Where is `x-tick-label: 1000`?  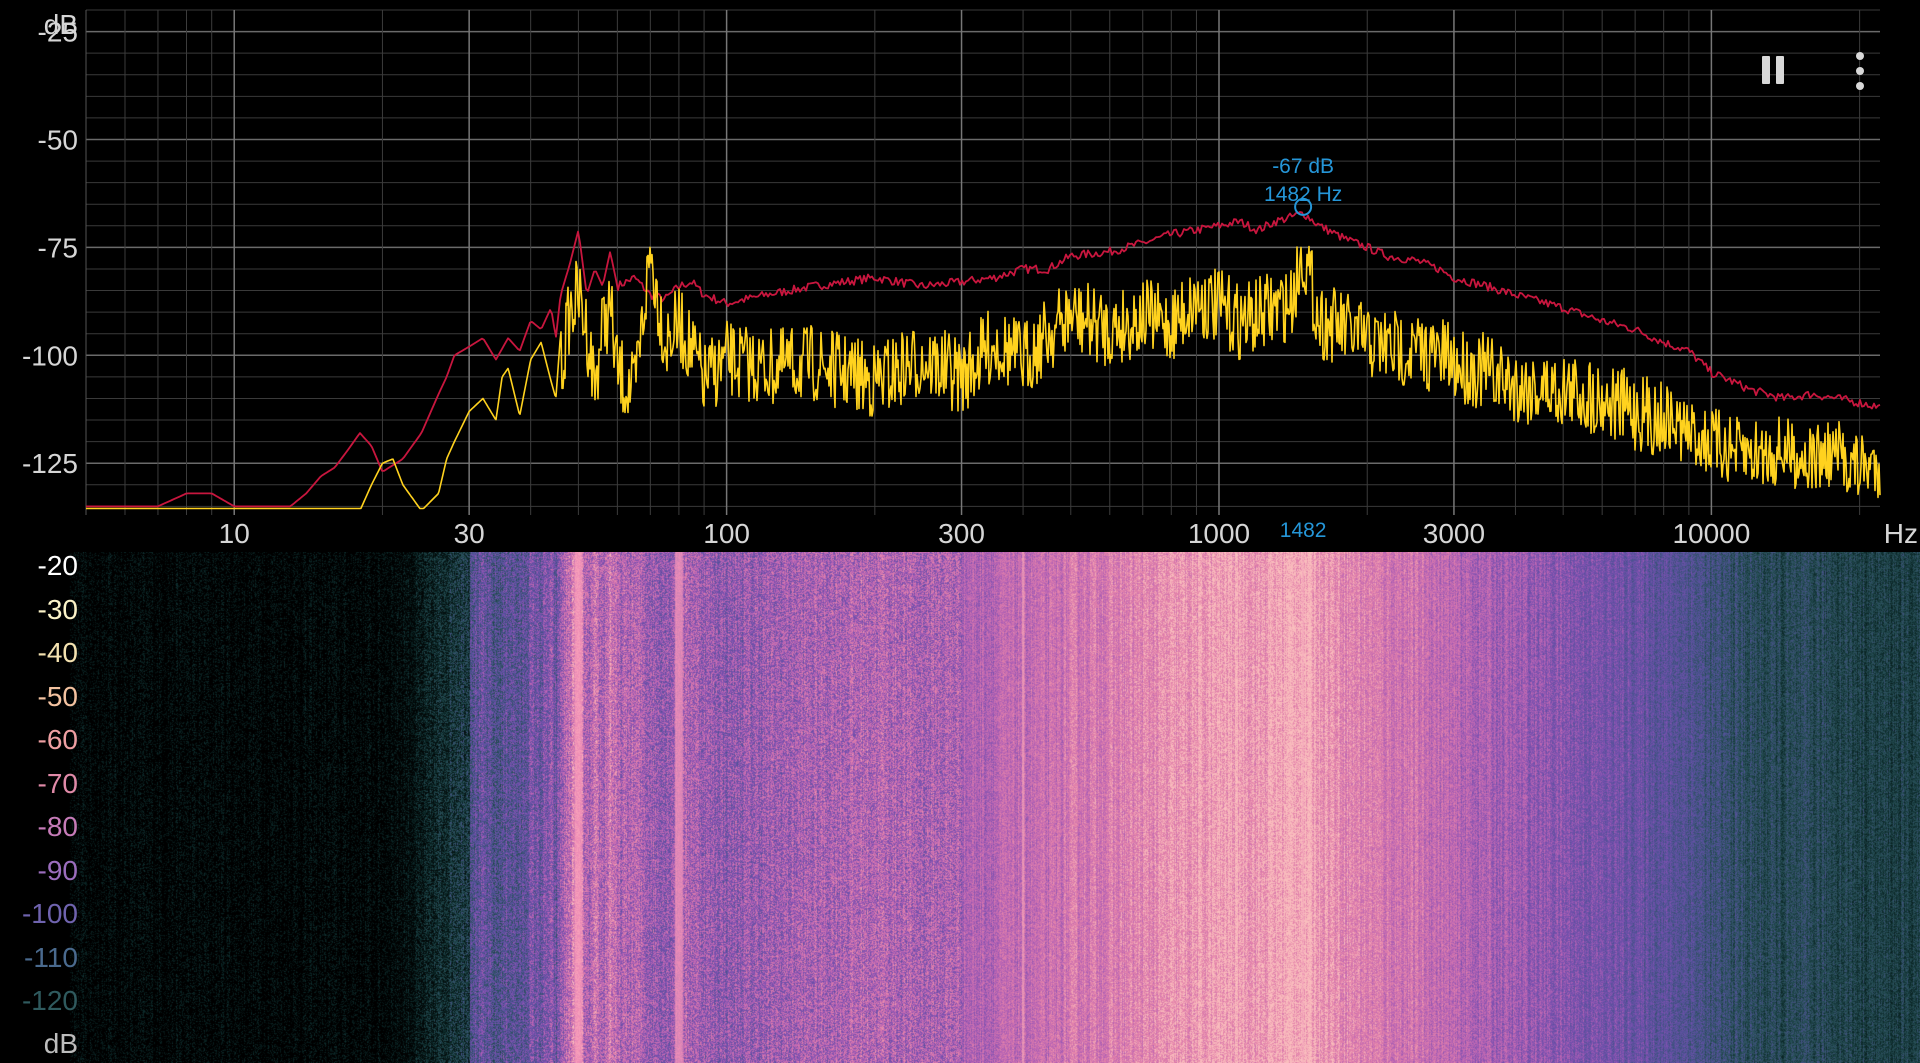
x-tick-label: 1000 is located at coordinates (1219, 533).